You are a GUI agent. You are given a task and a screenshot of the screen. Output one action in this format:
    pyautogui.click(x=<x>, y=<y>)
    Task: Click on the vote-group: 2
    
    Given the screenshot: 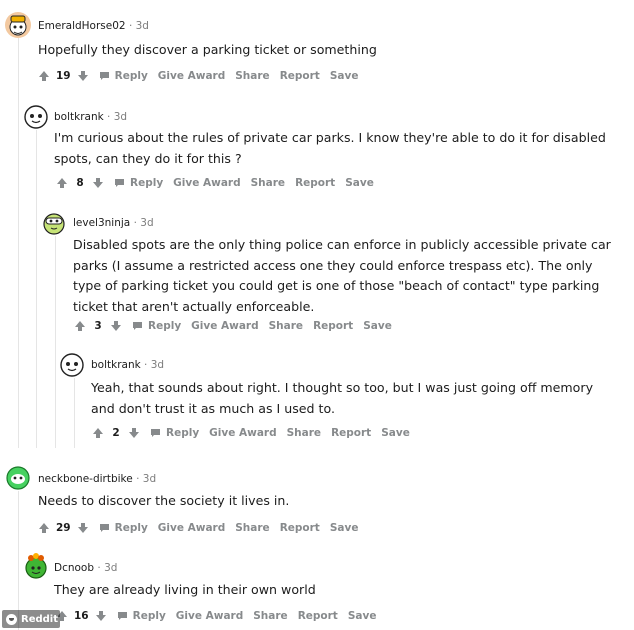 What is the action you would take?
    pyautogui.click(x=116, y=433)
    